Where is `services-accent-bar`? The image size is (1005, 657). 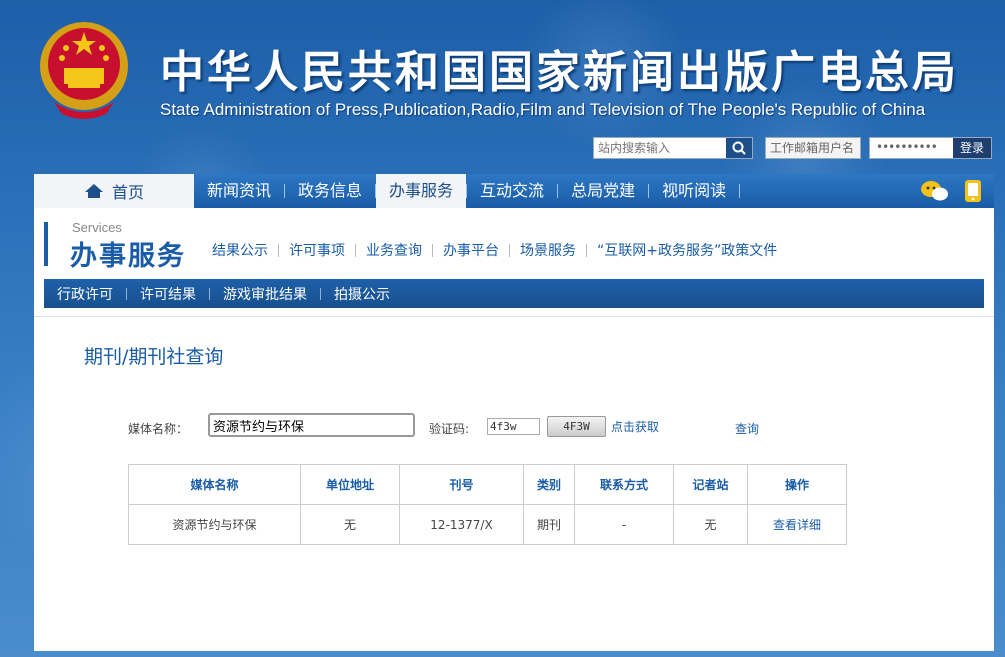
services-accent-bar is located at coordinates (46, 244).